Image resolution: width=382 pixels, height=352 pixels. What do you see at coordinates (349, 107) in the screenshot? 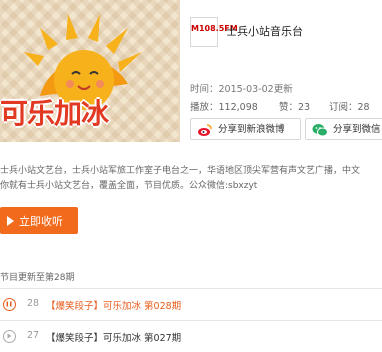
I see `subscribe-count: 订阅：28` at bounding box center [349, 107].